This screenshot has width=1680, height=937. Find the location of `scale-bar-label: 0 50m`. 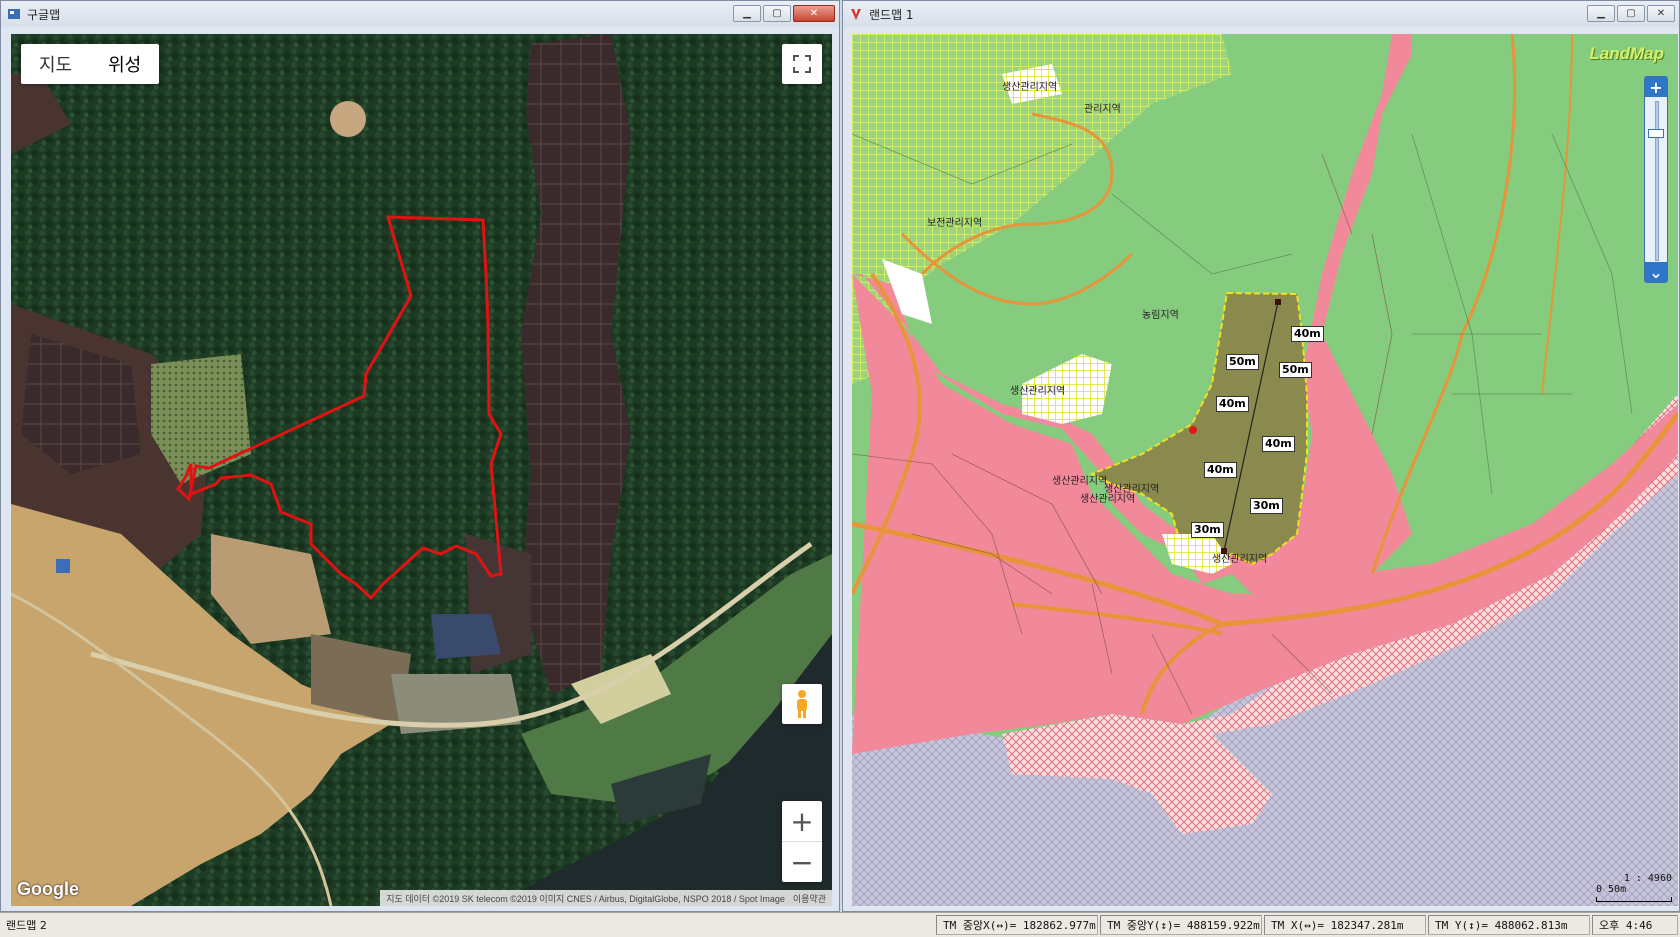

scale-bar-label: 0 50m is located at coordinates (1611, 889).